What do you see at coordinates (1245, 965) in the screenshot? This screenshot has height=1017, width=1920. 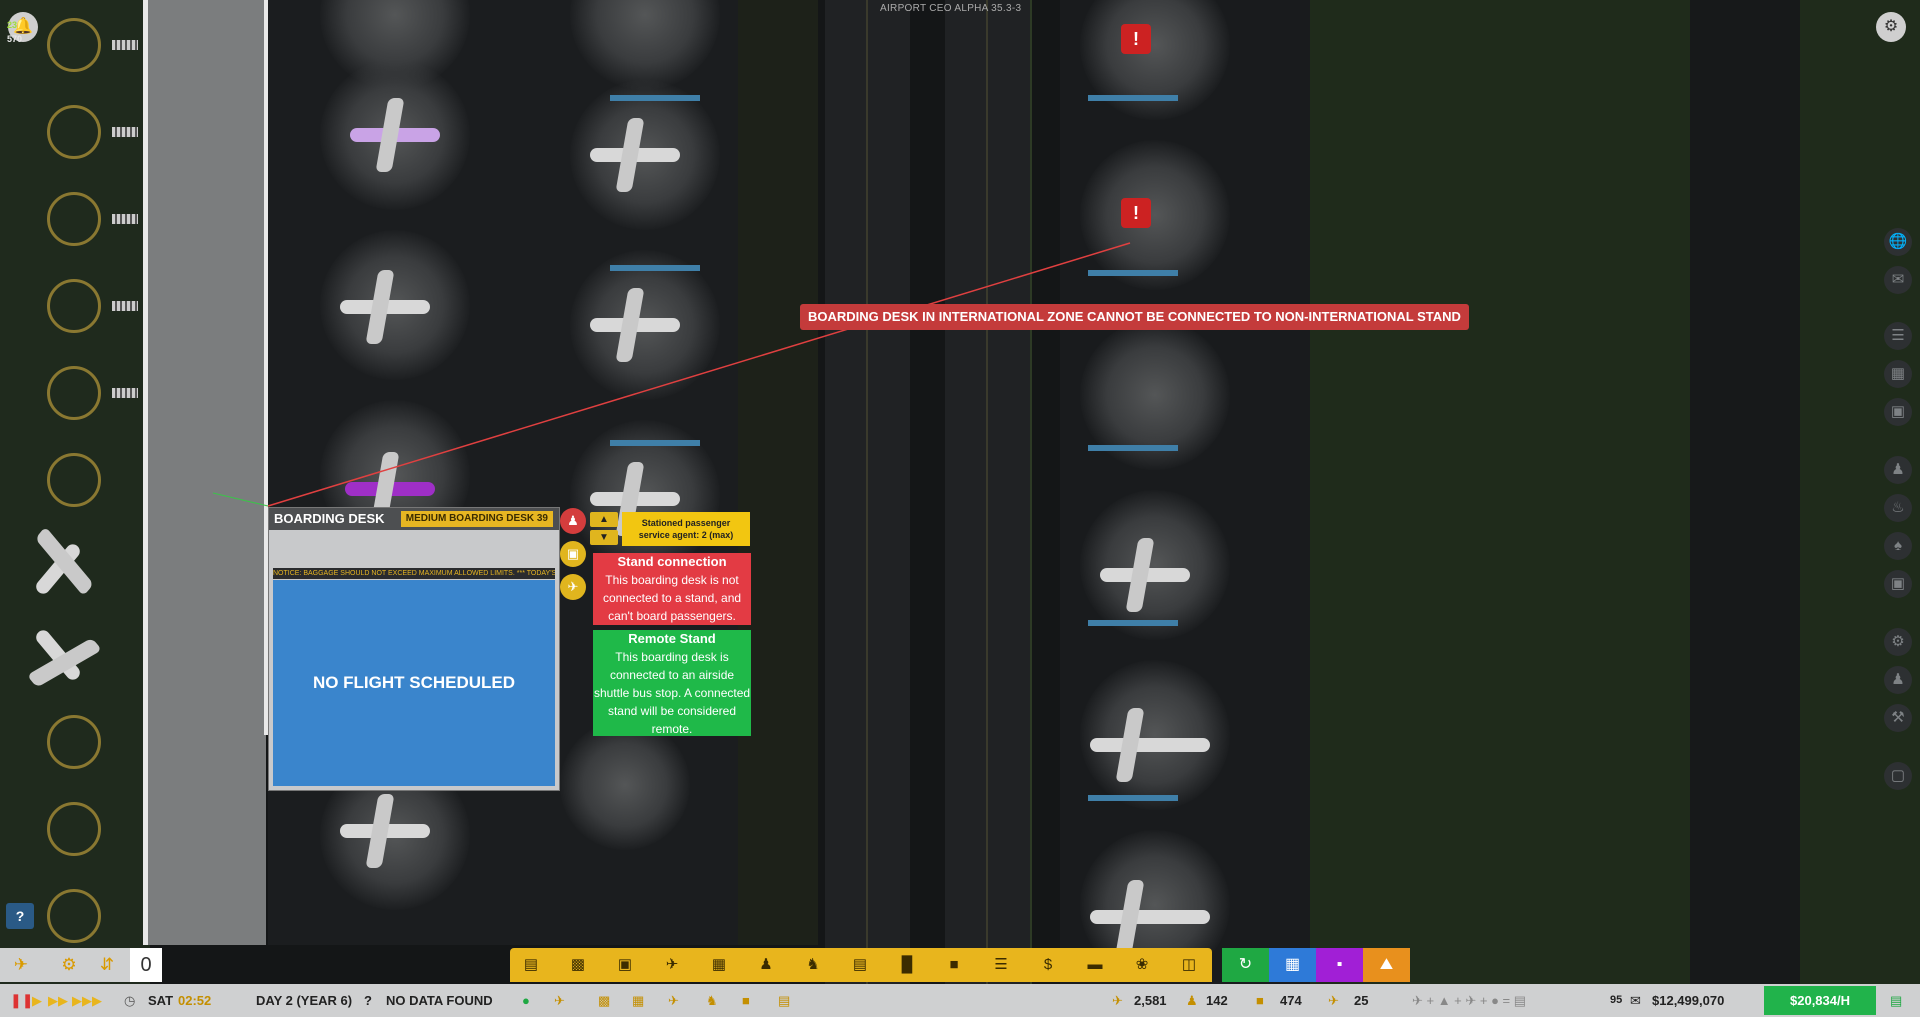 I see `refresh-icon: ↻` at bounding box center [1245, 965].